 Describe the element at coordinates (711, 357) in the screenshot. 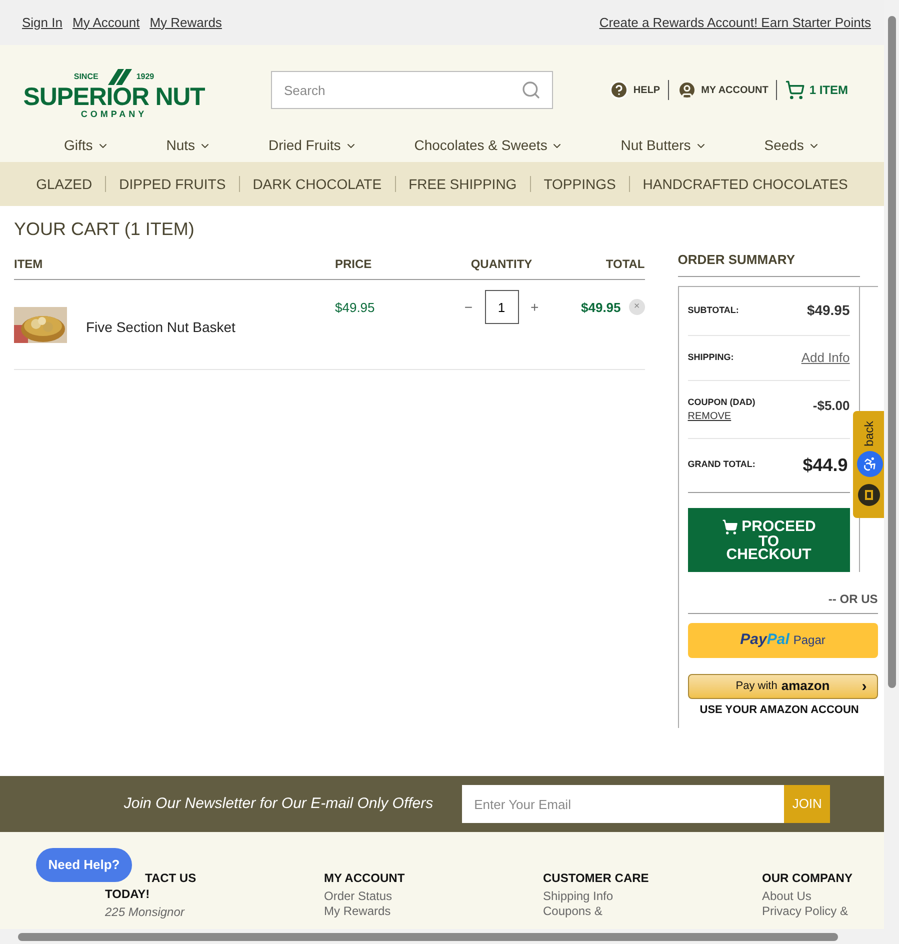

I see `summary-label: SHIPPING:` at that location.